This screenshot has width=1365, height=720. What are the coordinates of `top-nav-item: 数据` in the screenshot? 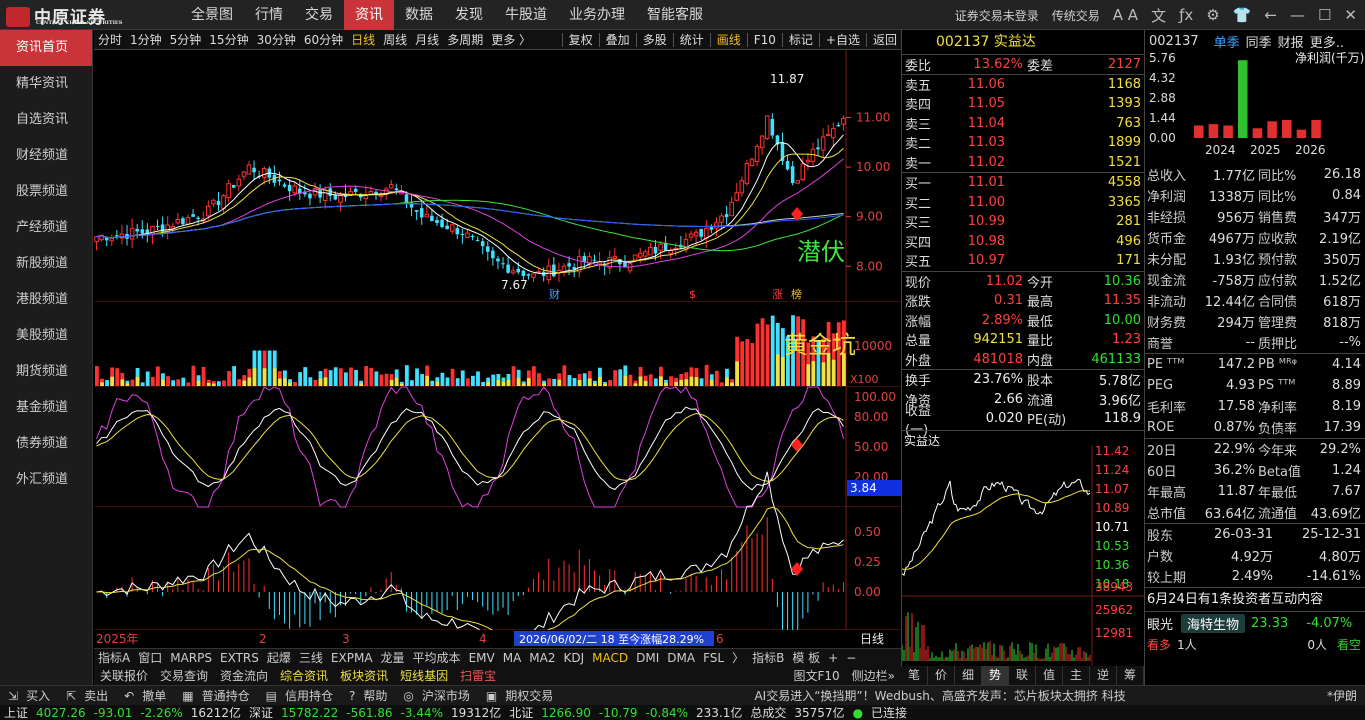 It's located at (419, 15).